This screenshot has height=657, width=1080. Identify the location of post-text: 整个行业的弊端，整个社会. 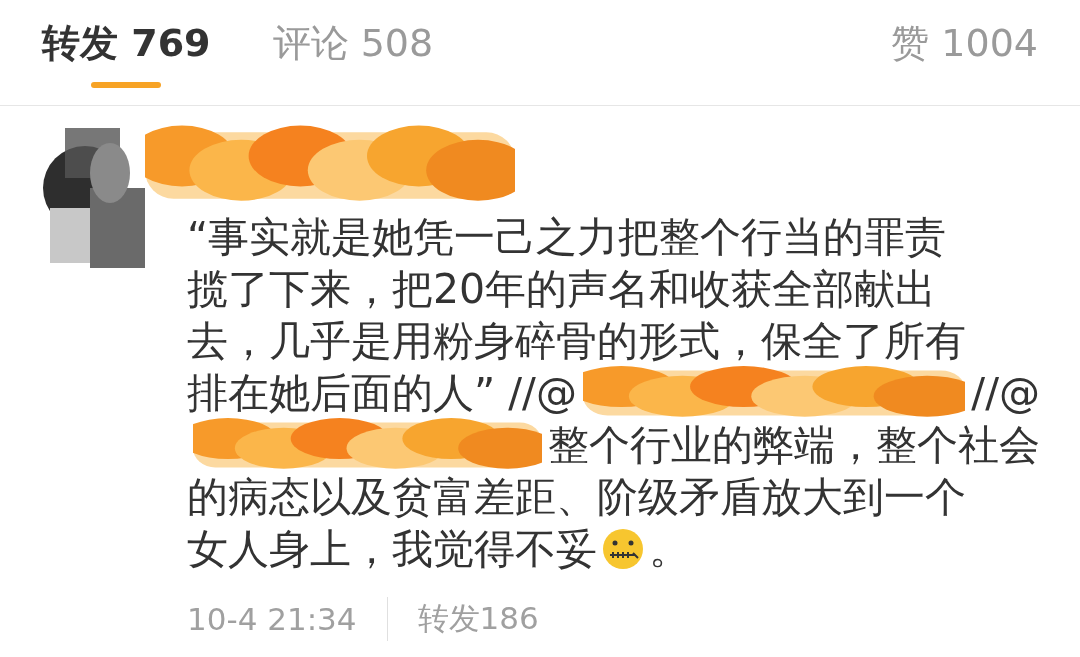
(794, 445).